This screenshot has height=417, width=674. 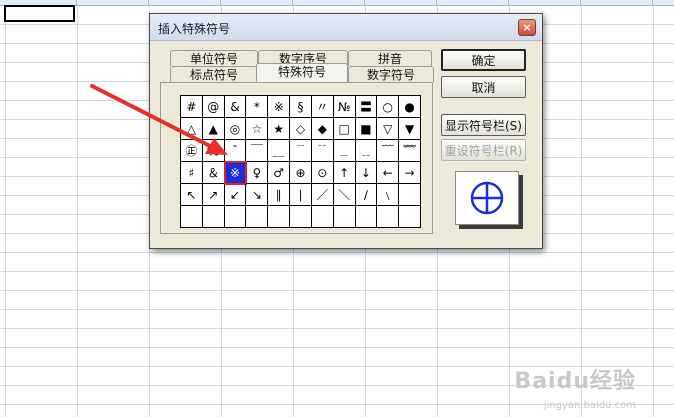 What do you see at coordinates (322, 195) in the screenshot?
I see `symbol-cell: ／` at bounding box center [322, 195].